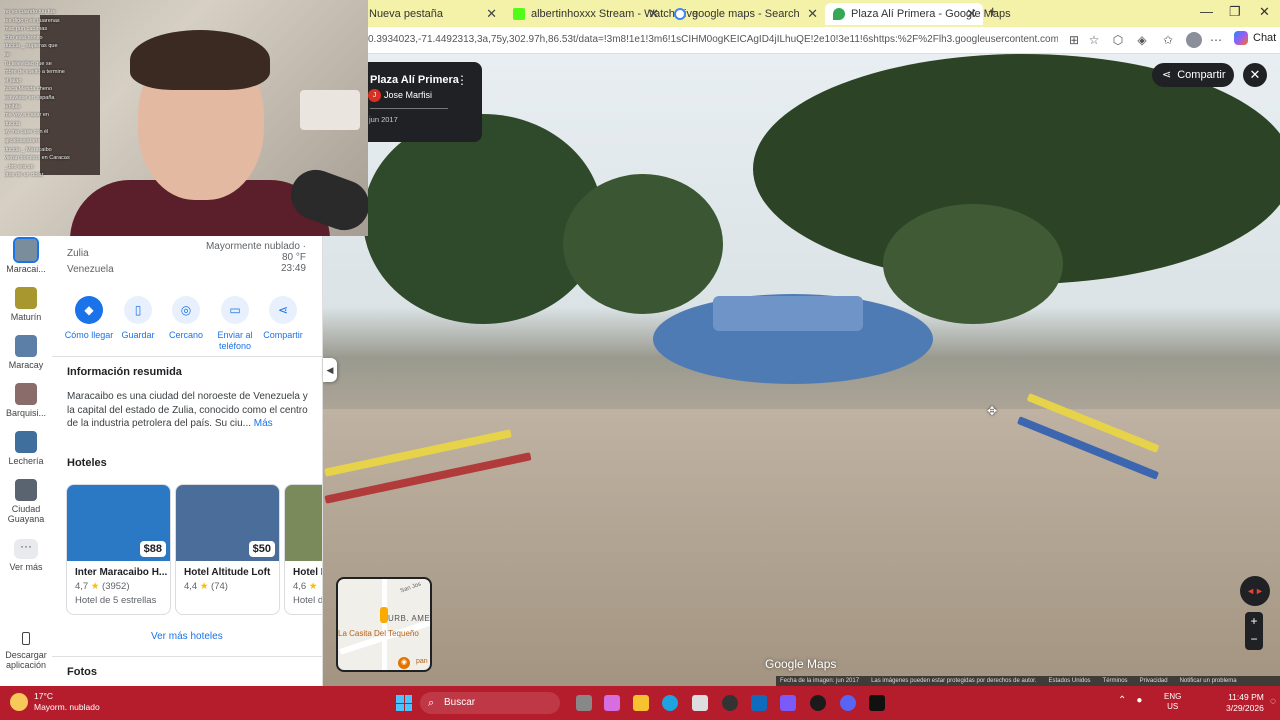 This screenshot has width=1280, height=720. I want to click on rail-item-maracay: Maracay, so click(26, 352).